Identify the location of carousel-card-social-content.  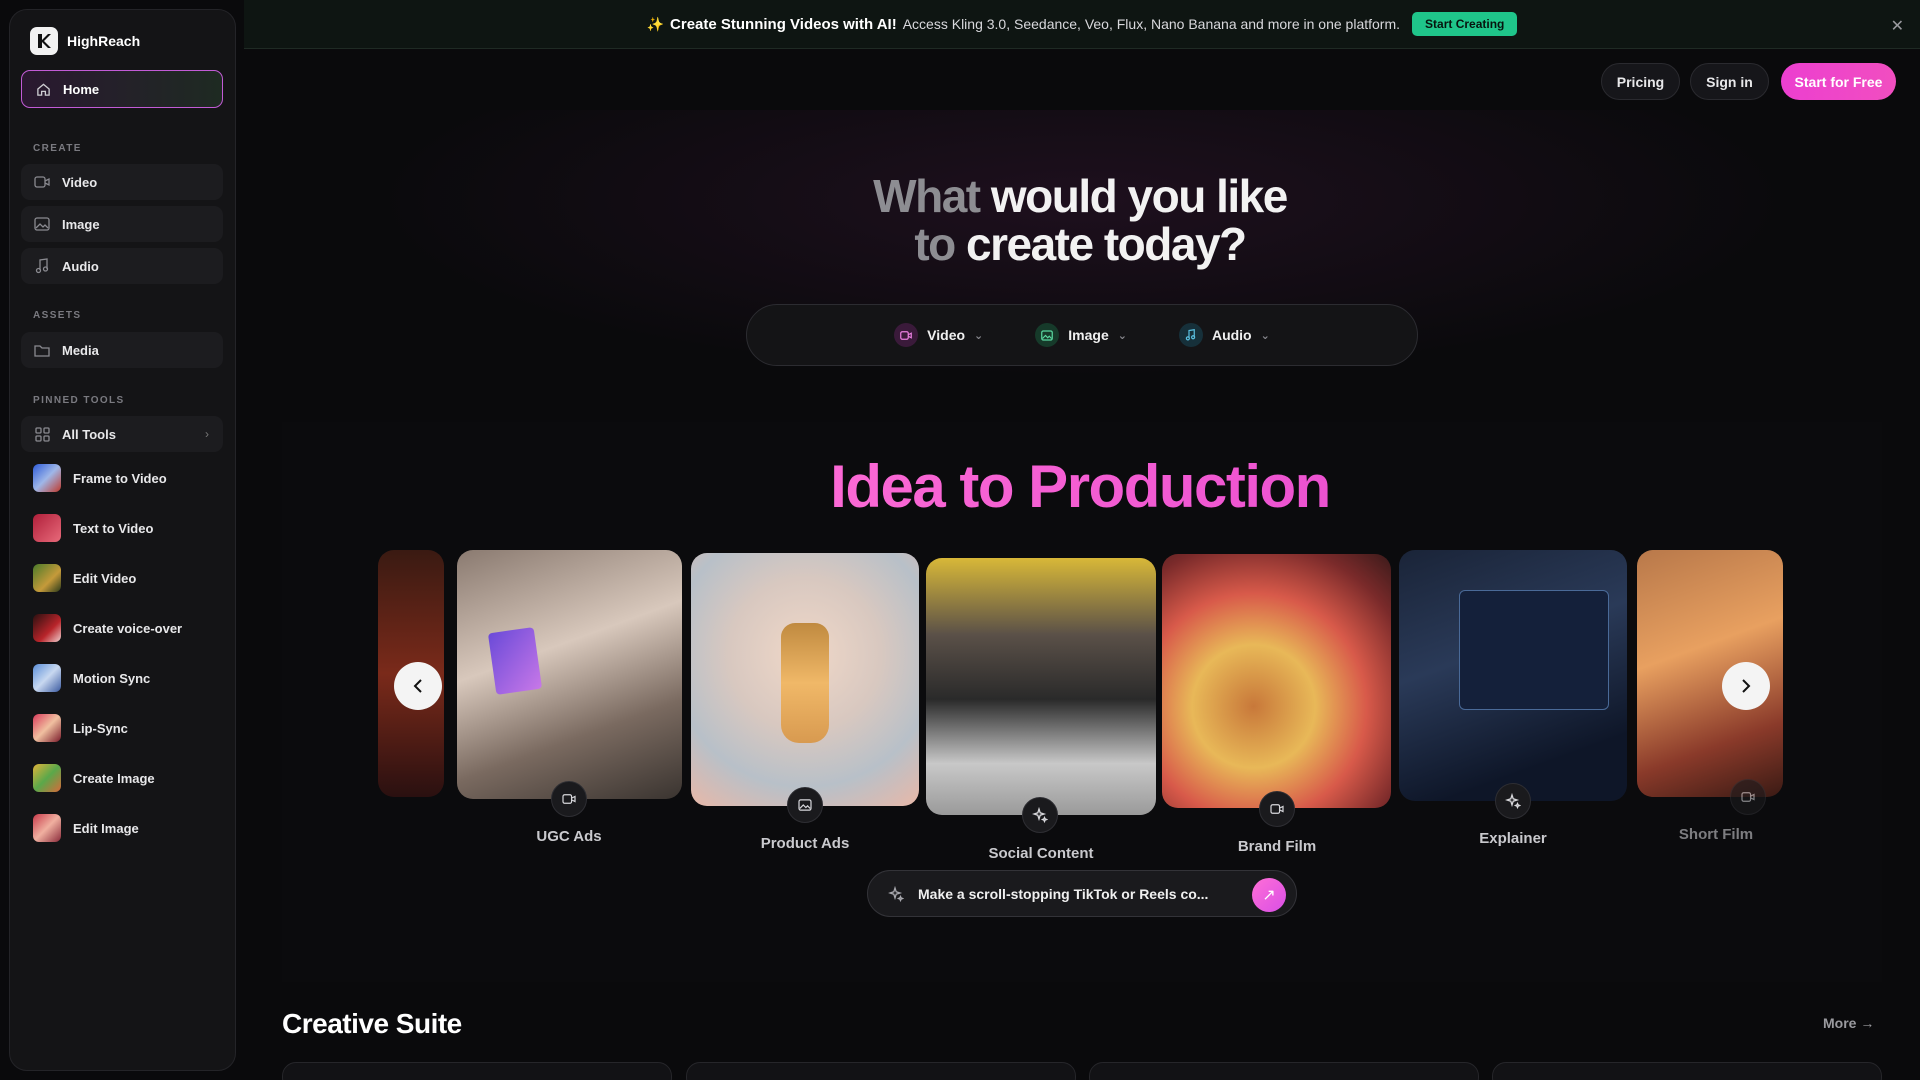
(1041, 686).